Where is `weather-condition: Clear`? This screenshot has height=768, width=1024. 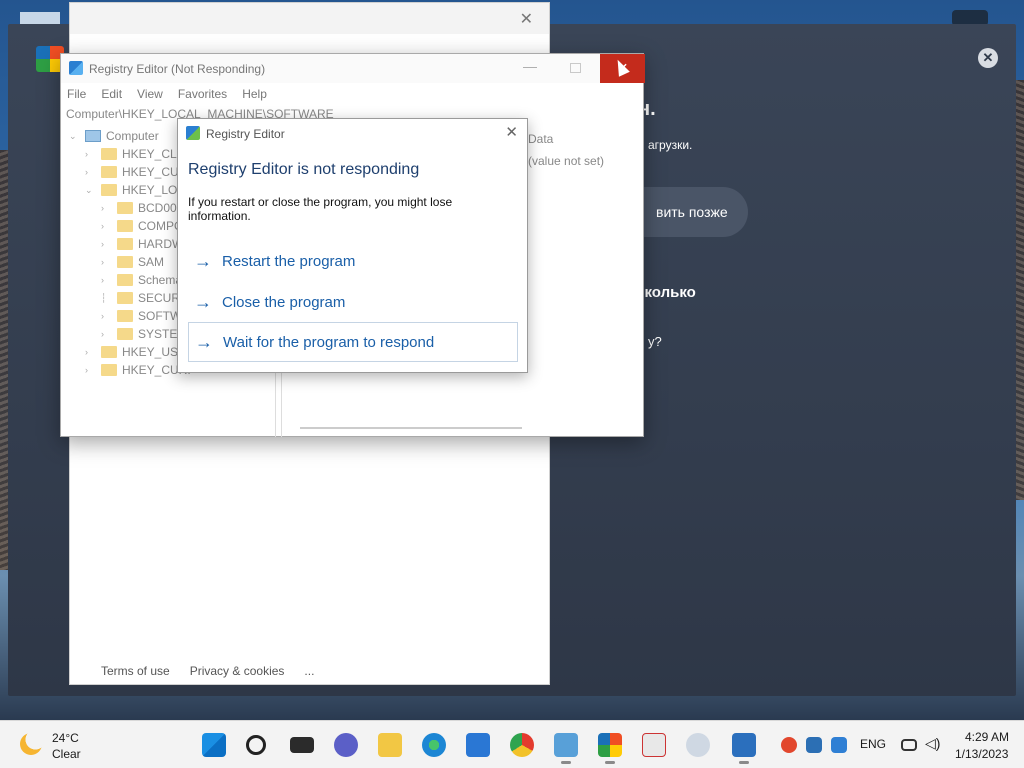
weather-condition: Clear is located at coordinates (66, 754).